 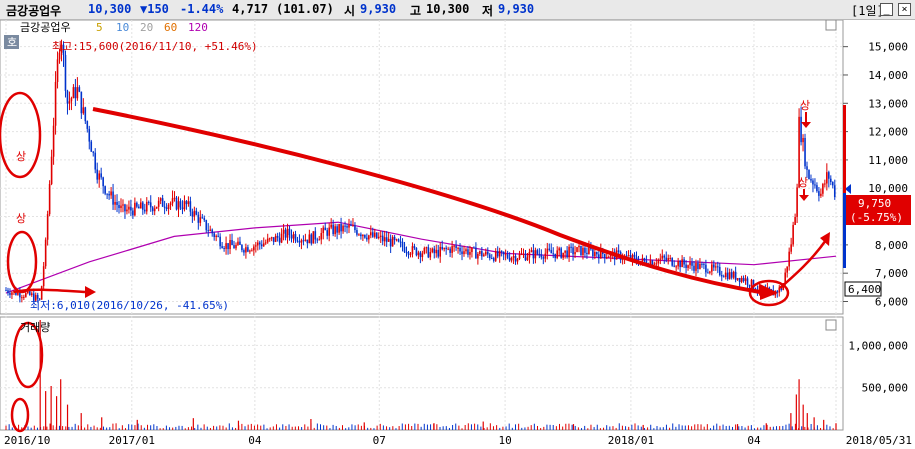 I want to click on volume-tick-label: 1,000,000, so click(x=878, y=345).